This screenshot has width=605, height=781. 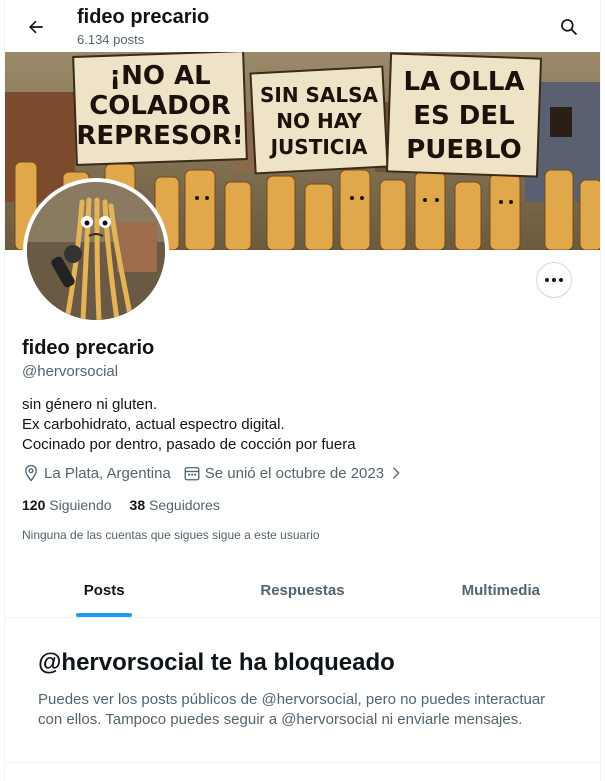 What do you see at coordinates (319, 95) in the screenshot?
I see `sign-2-line-1: SIN SALSA` at bounding box center [319, 95].